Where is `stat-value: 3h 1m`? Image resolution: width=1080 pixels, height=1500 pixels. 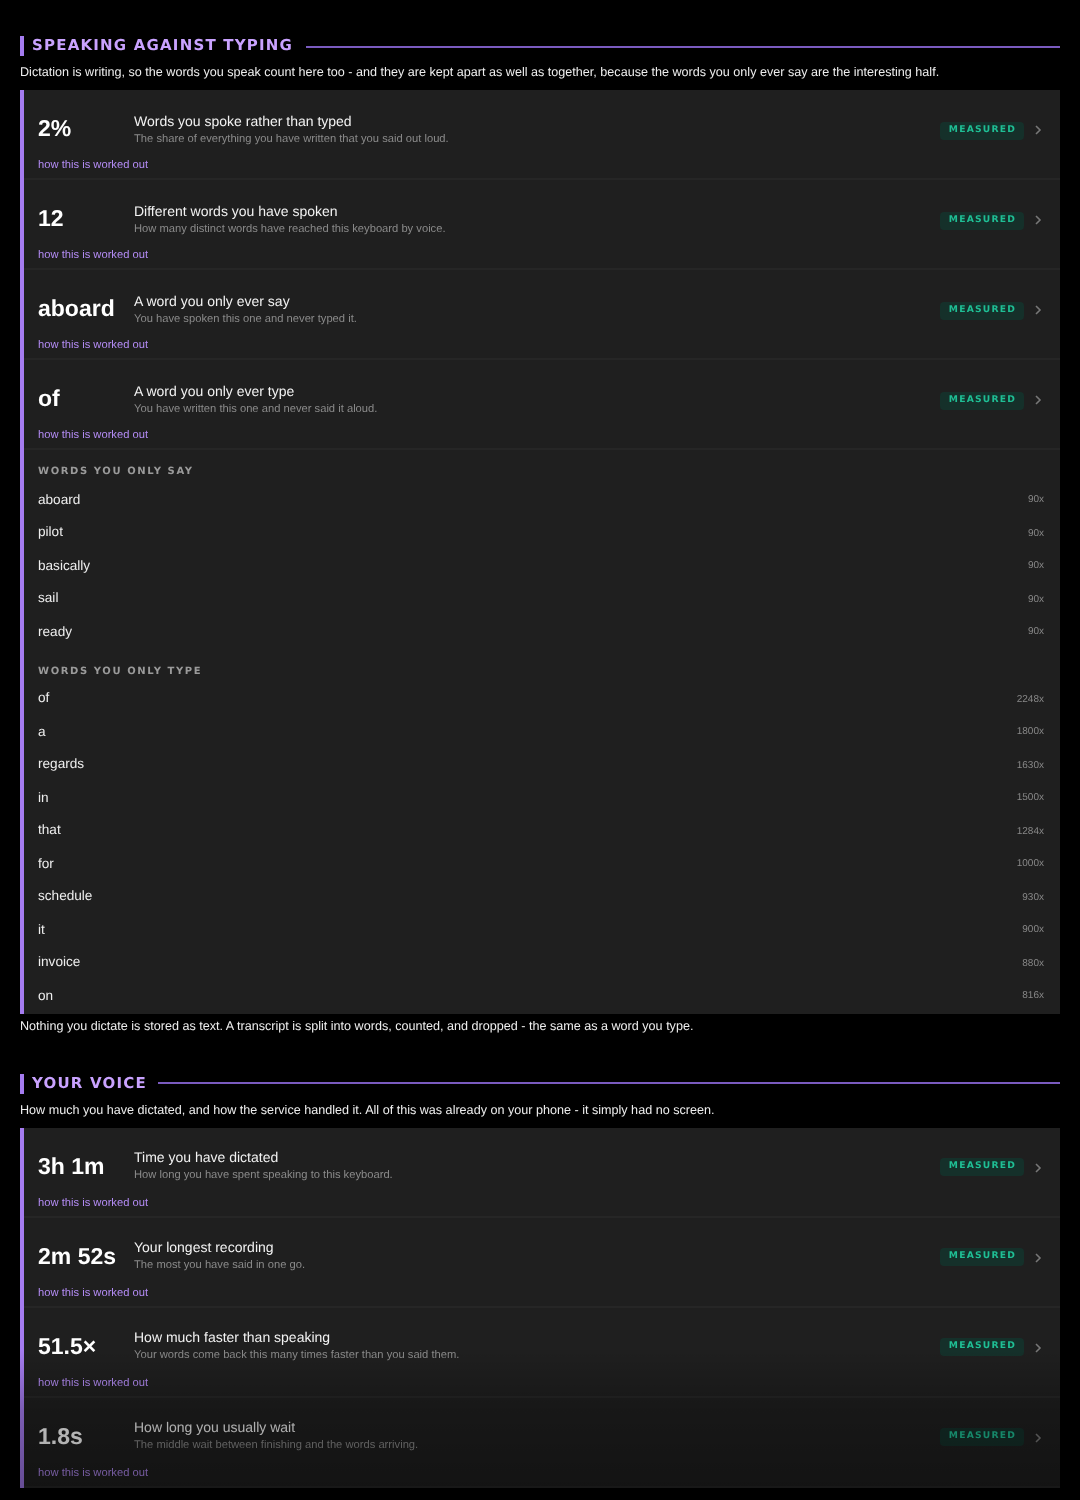 stat-value: 3h 1m is located at coordinates (72, 1167).